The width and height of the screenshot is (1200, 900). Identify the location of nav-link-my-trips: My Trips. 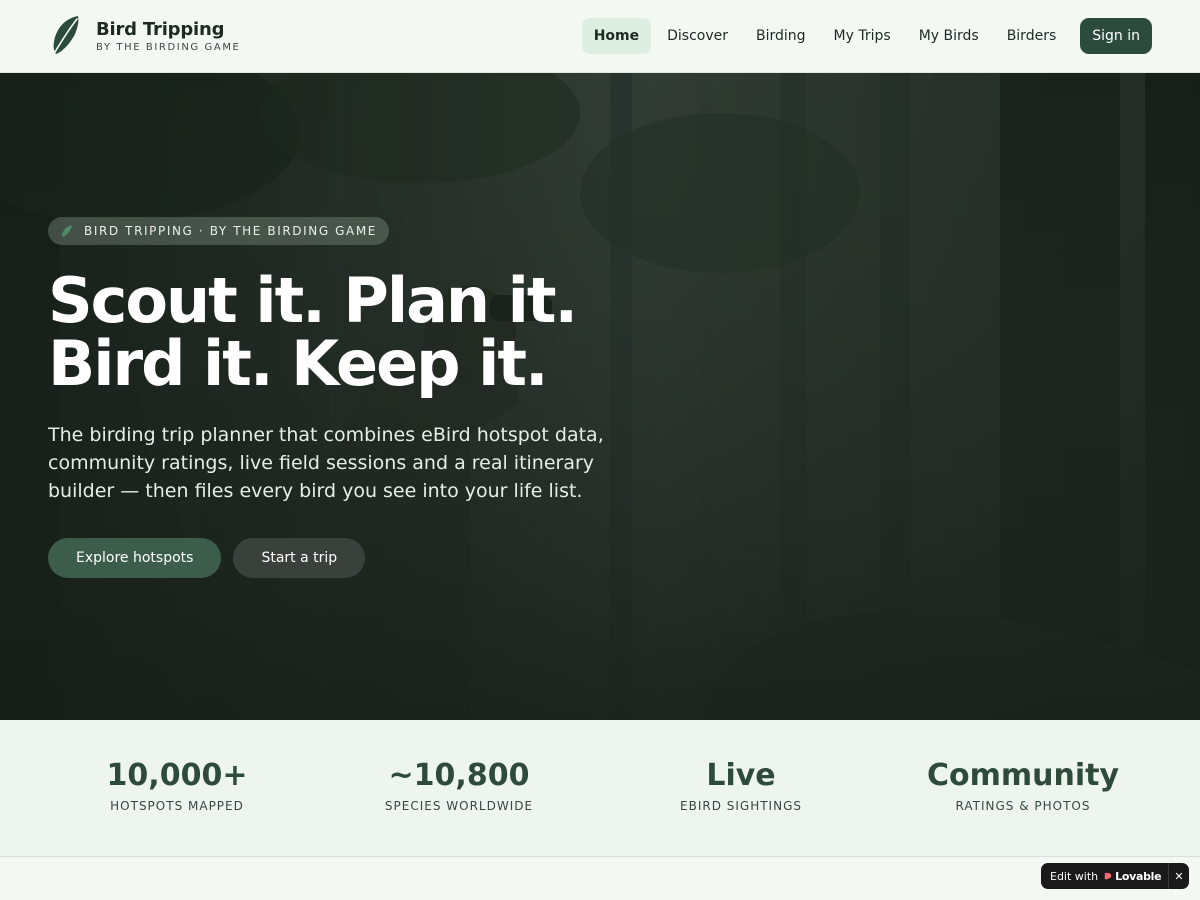
(862, 36).